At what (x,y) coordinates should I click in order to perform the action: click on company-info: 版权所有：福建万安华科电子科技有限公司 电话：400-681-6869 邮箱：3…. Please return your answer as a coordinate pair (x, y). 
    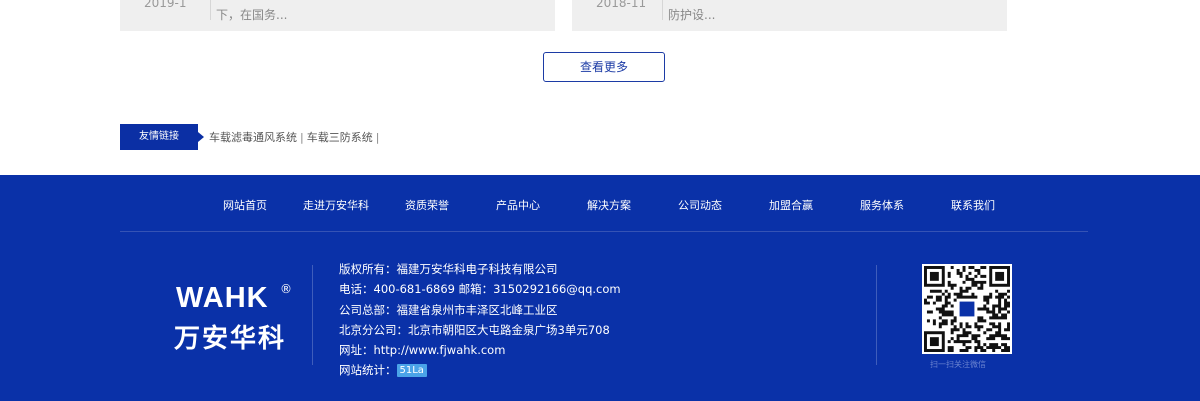
    Looking at the image, I should click on (480, 320).